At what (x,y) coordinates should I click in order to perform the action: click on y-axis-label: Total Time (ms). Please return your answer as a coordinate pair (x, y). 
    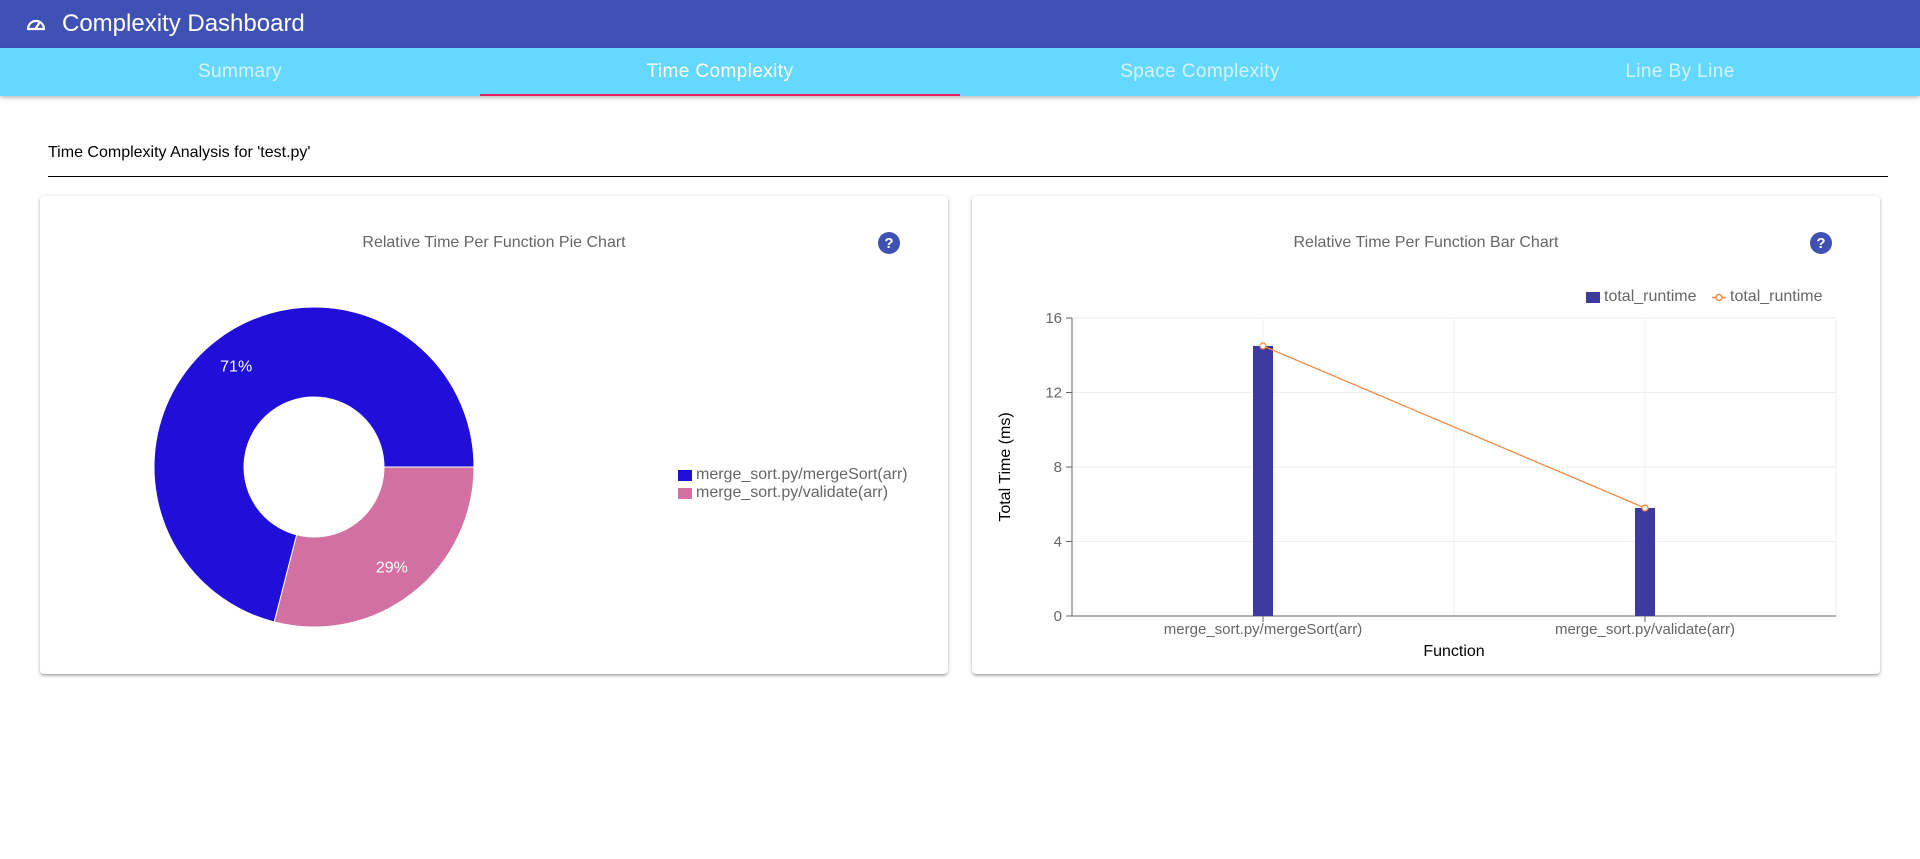
    Looking at the image, I should click on (1005, 466).